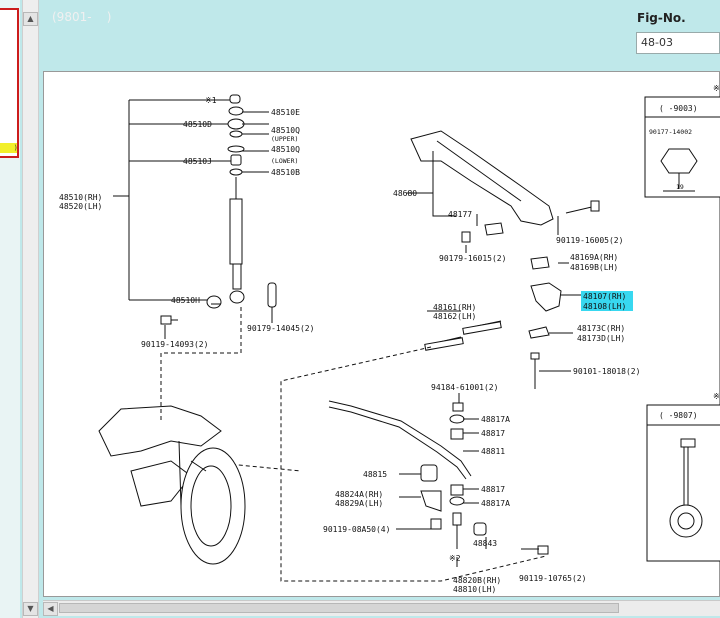 The width and height of the screenshot is (720, 618). I want to click on label-48107: 48107(RH), so click(604, 296).